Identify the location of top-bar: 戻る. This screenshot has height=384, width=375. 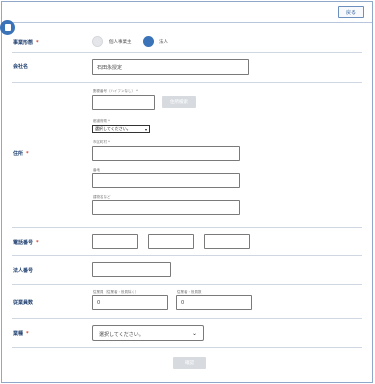
(187, 12).